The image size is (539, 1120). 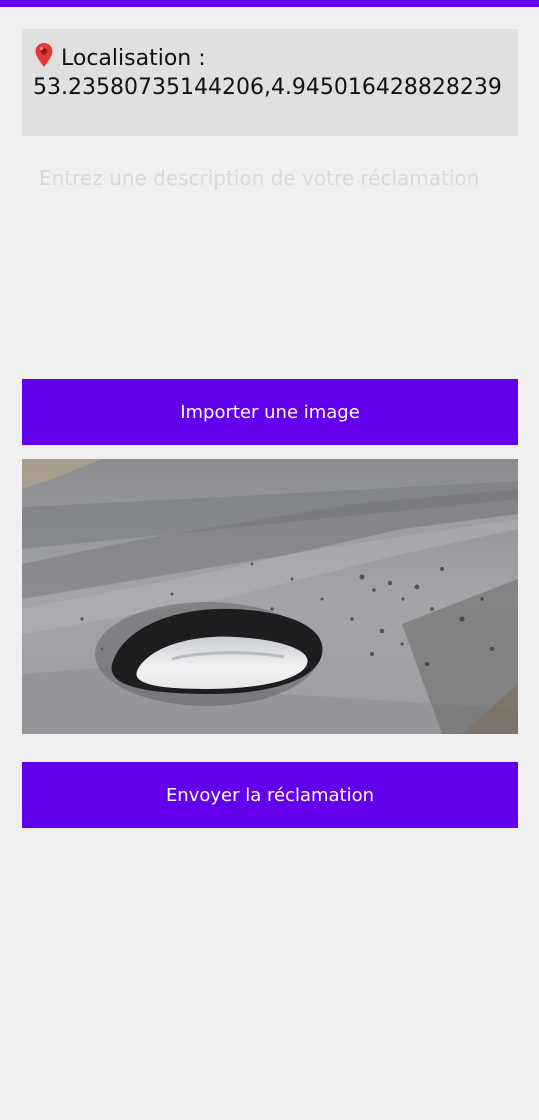 What do you see at coordinates (44, 55) in the screenshot?
I see `pin-icon` at bounding box center [44, 55].